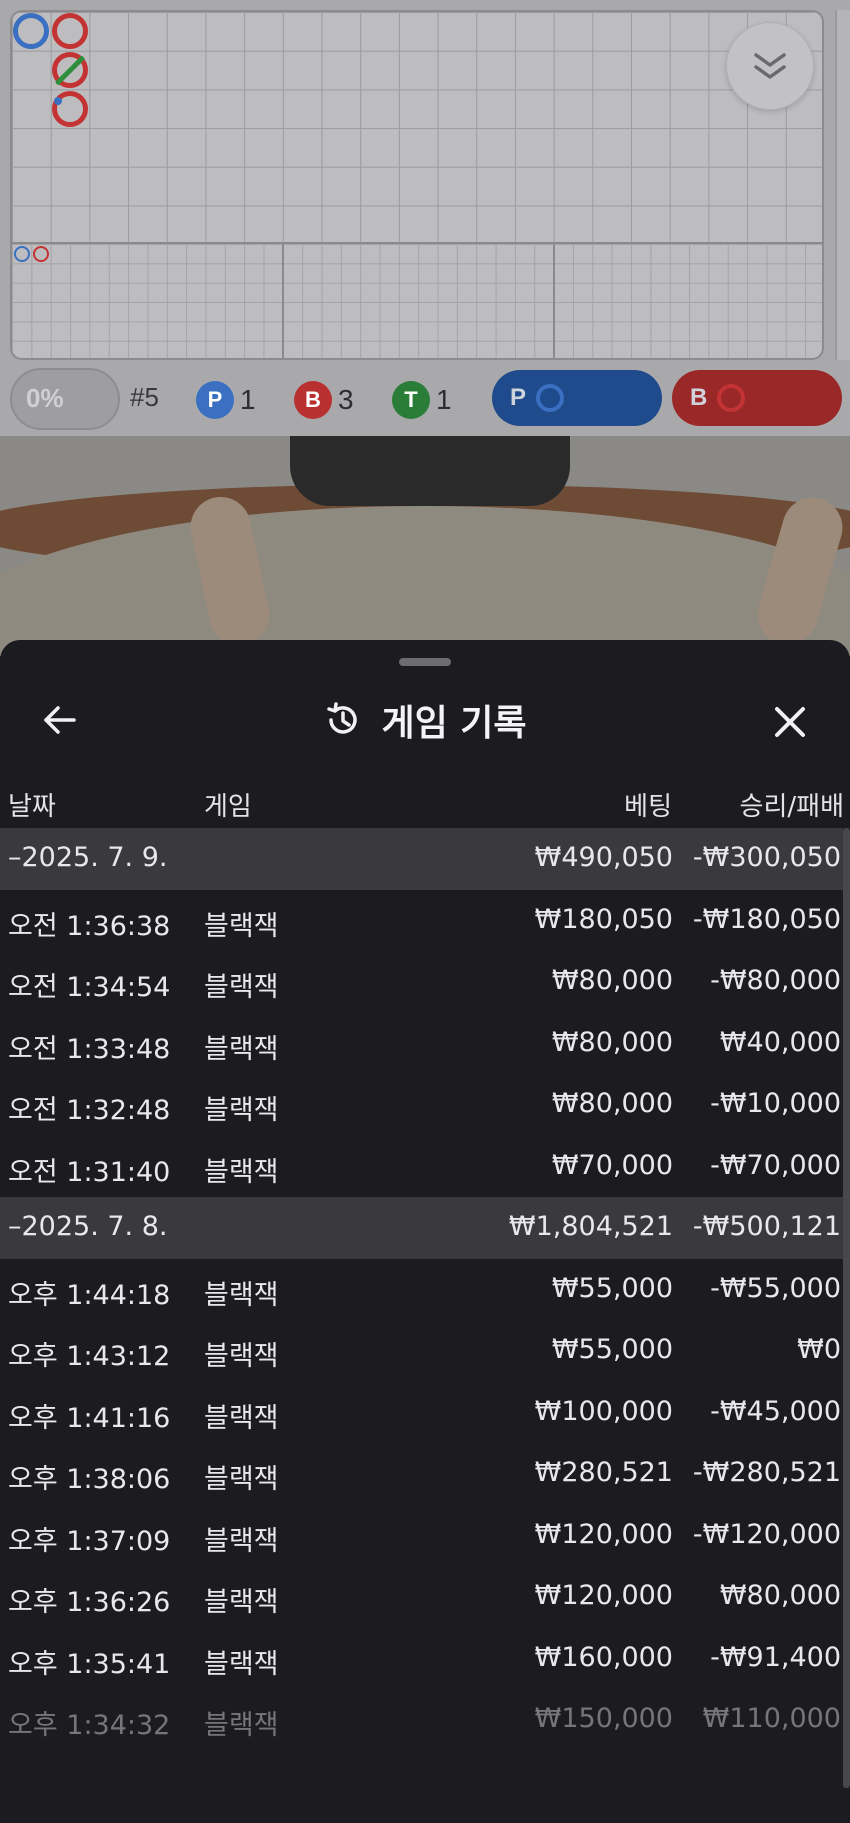  Describe the element at coordinates (89, 1602) in the screenshot. I see `row-time: 오후 1:36:26` at that location.